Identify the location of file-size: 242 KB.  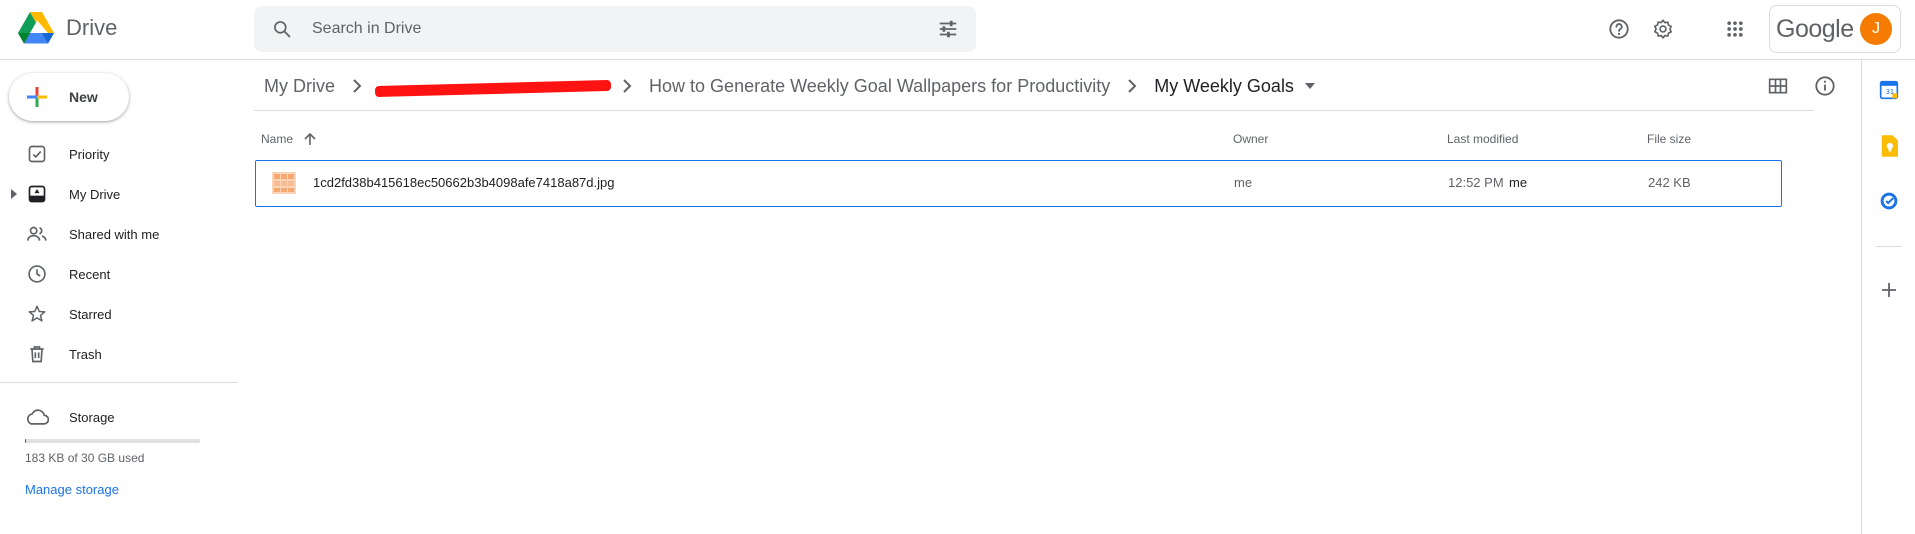
(1669, 182).